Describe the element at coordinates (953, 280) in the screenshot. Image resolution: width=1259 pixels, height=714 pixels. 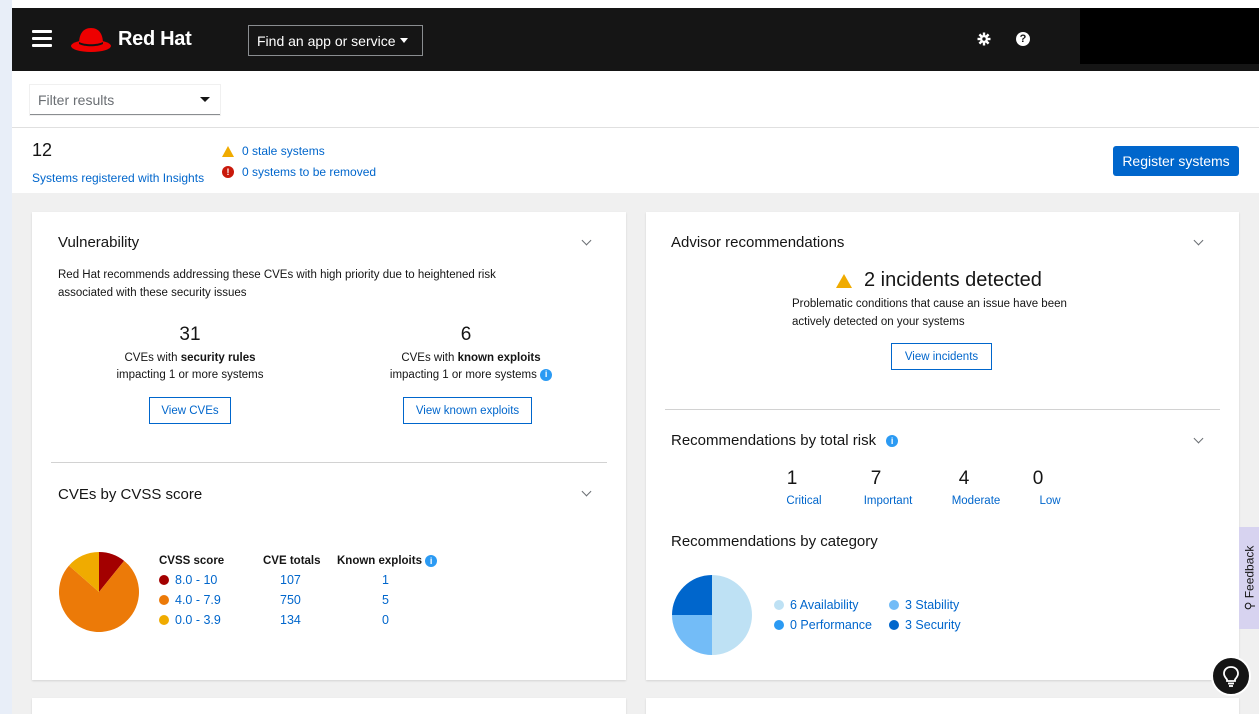
I see `incidents-count-label: 2 incidents detected` at that location.